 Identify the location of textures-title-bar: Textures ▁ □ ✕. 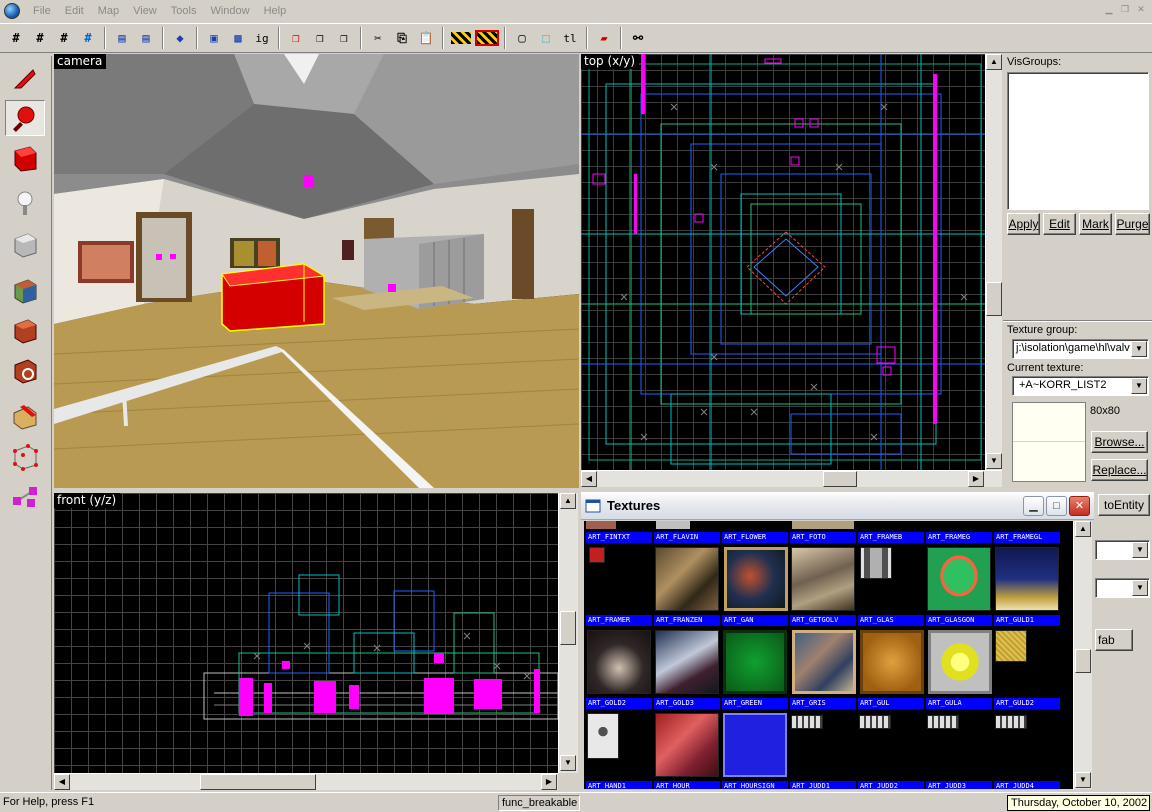
(837, 506).